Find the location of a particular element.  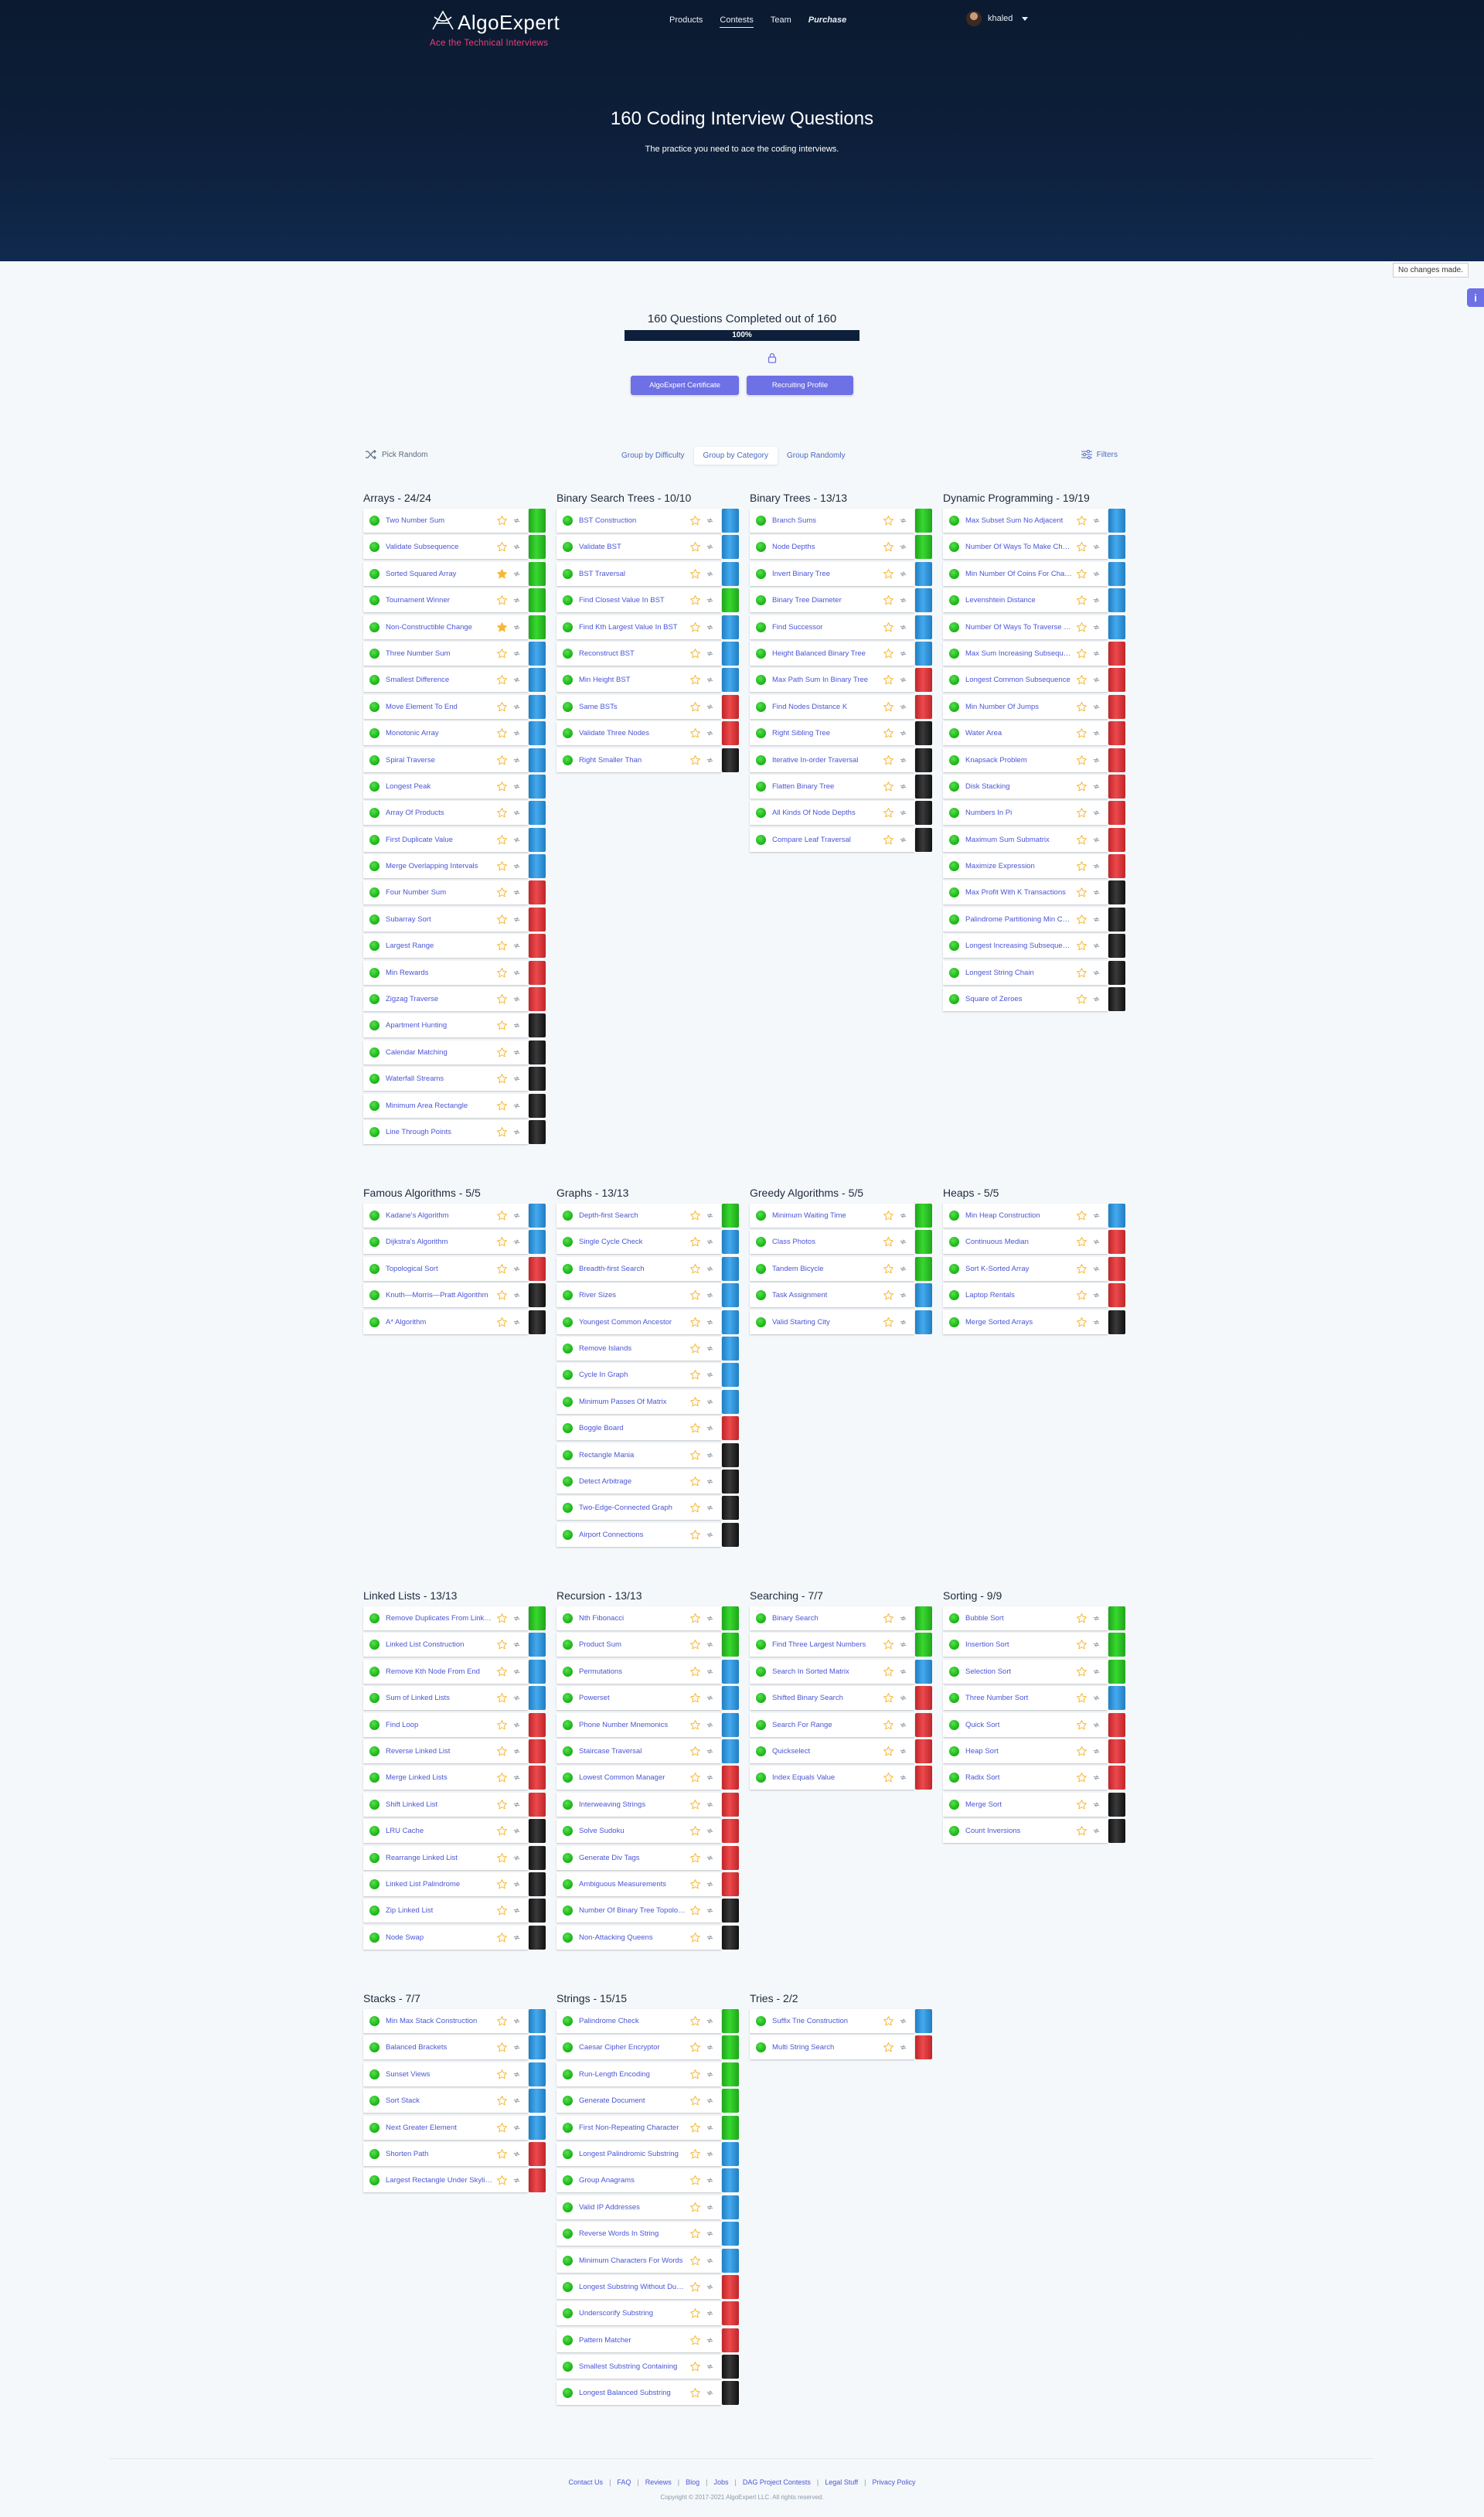

question-card: Kadane's Algorithm is located at coordinates (445, 1216).